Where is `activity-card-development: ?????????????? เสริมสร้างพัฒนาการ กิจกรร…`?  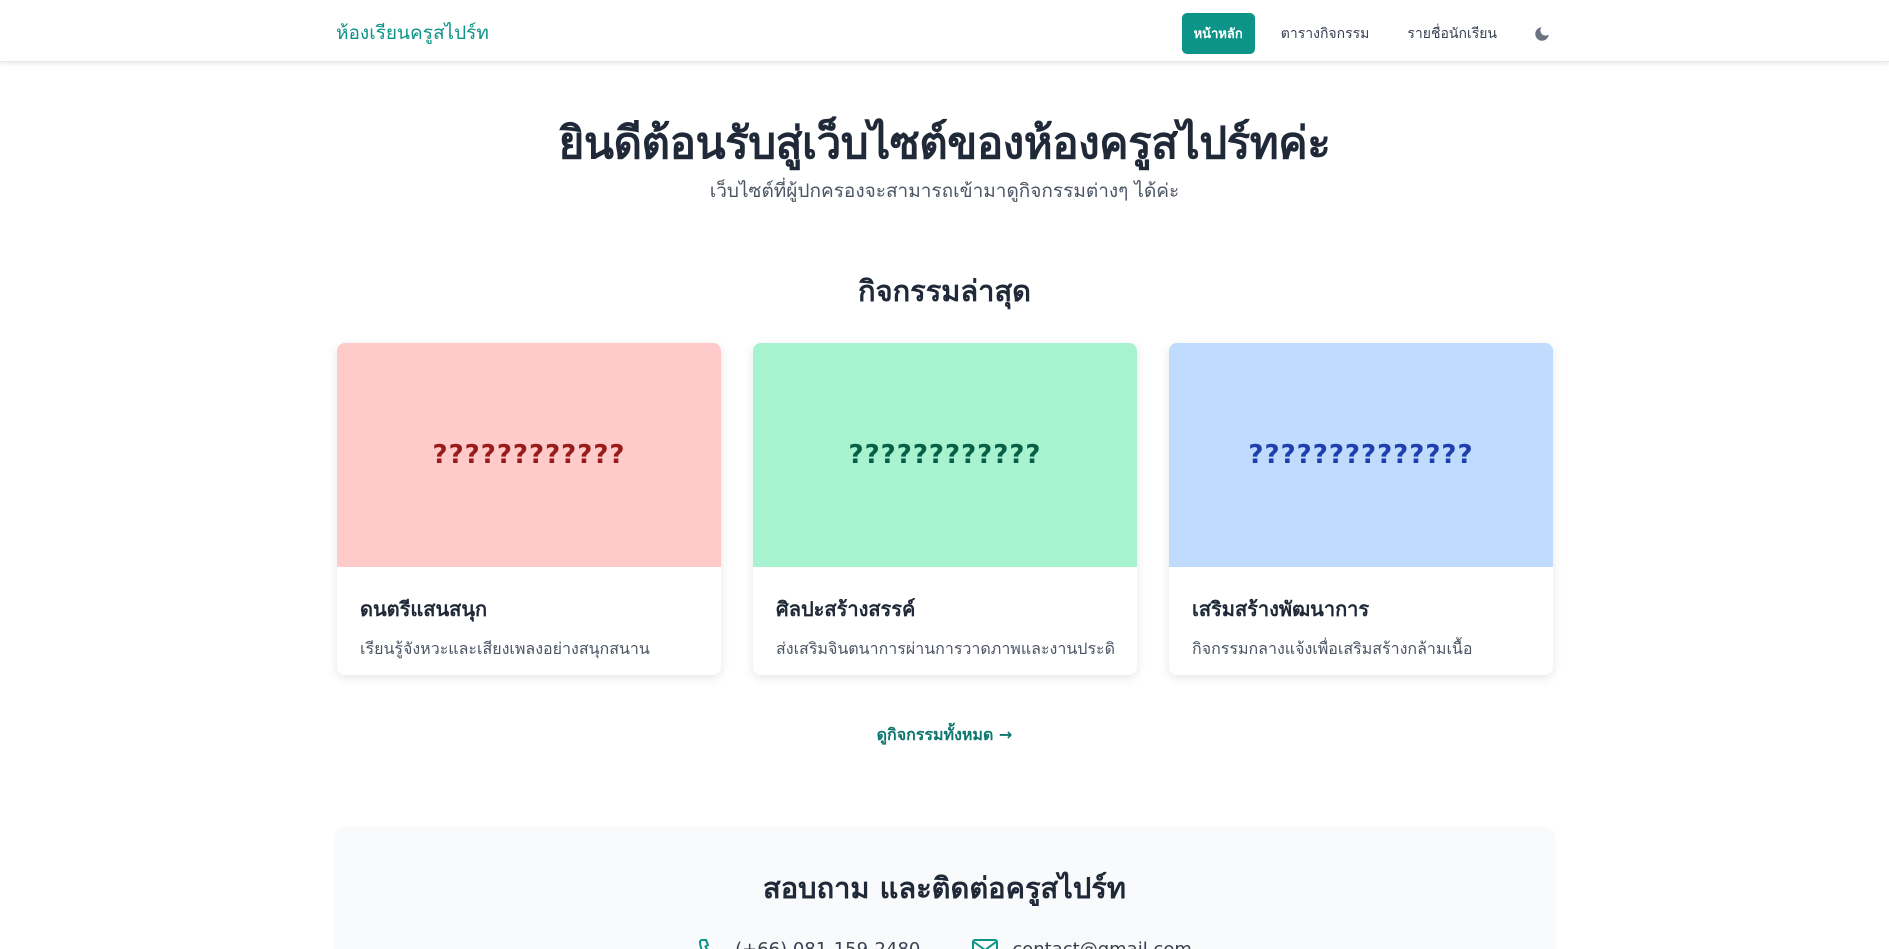
activity-card-development: ?????????????? เสริมสร้างพัฒนาการ กิจกรร… is located at coordinates (1361, 509).